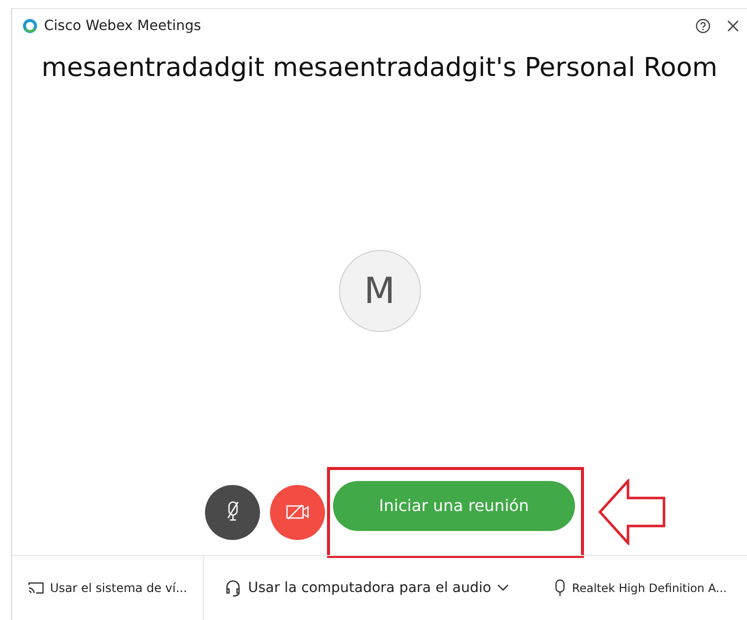 This screenshot has width=747, height=620. Describe the element at coordinates (503, 588) in the screenshot. I see `chevron-down-icon` at that location.